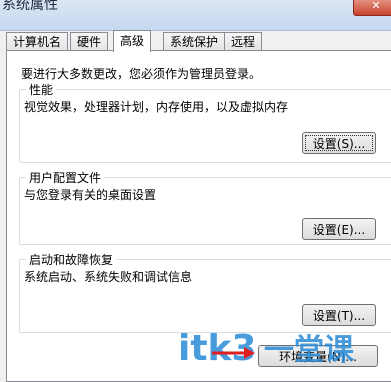 Image resolution: width=391 pixels, height=382 pixels. What do you see at coordinates (41, 89) in the screenshot?
I see `performance-title: 性能` at bounding box center [41, 89].